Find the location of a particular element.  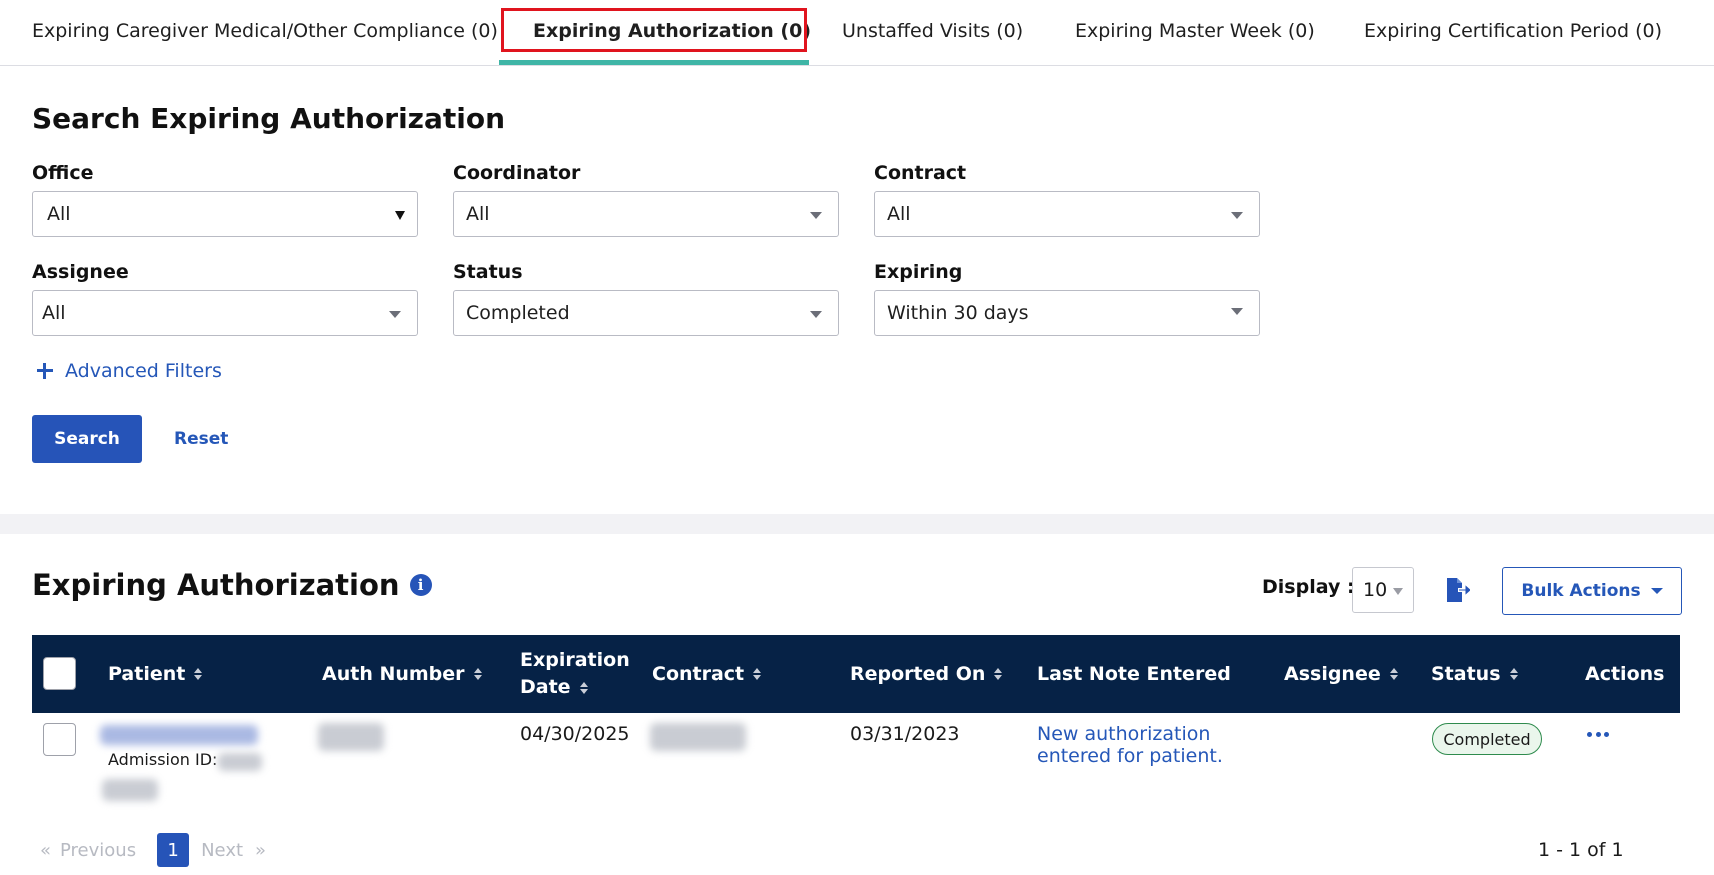

assignee-label: Assignee is located at coordinates (80, 272).